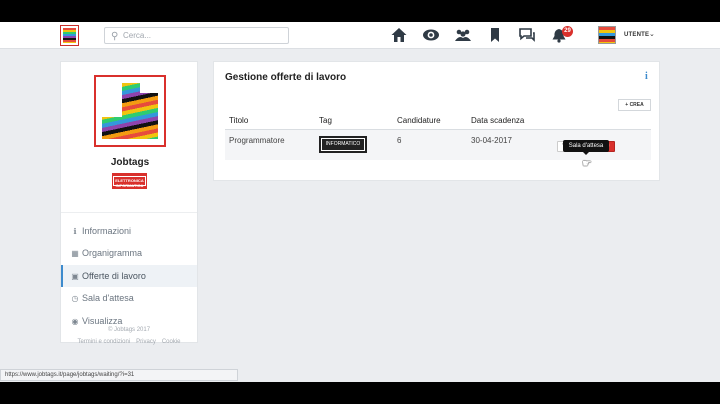  Describe the element at coordinates (107, 231) in the screenshot. I see `sidebar-item-label: Informazioni` at that location.